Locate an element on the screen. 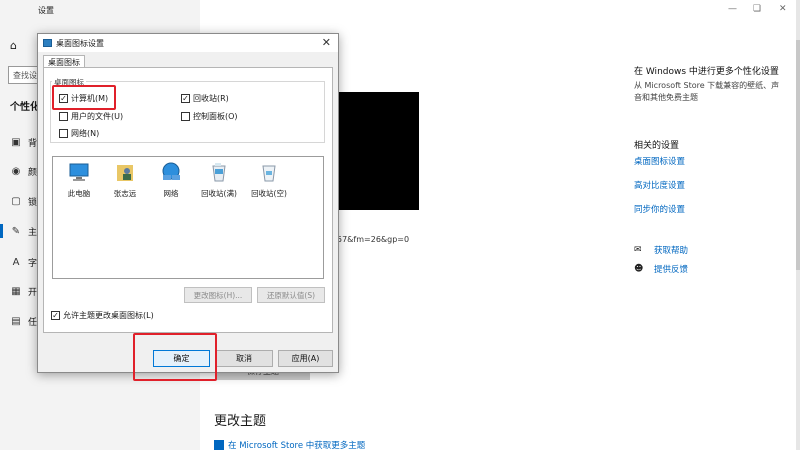 This screenshot has height=450, width=800. recycle-bin-empty-icon is located at coordinates (269, 173).